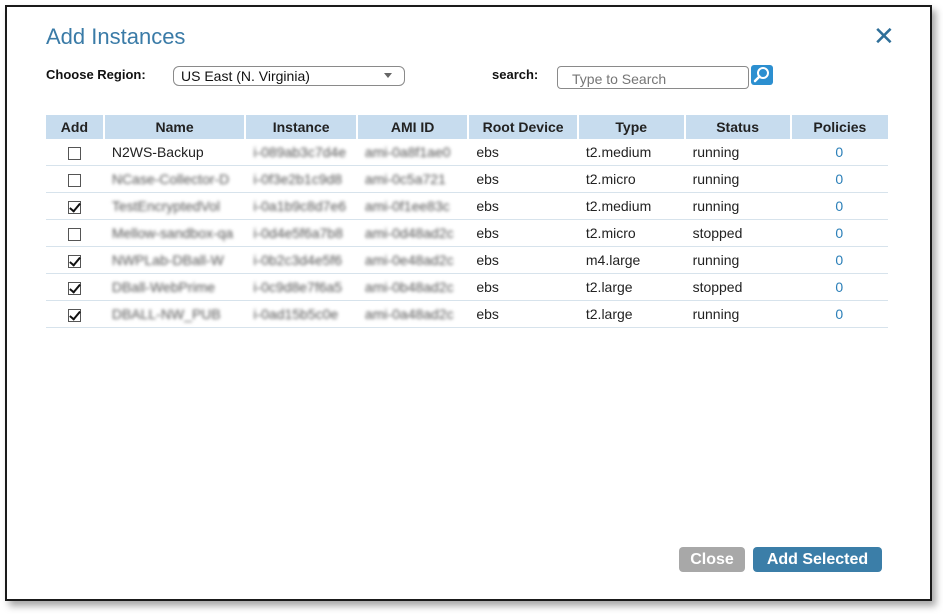  I want to click on instance-id: i-0a1b9c8d7e6, so click(299, 206).